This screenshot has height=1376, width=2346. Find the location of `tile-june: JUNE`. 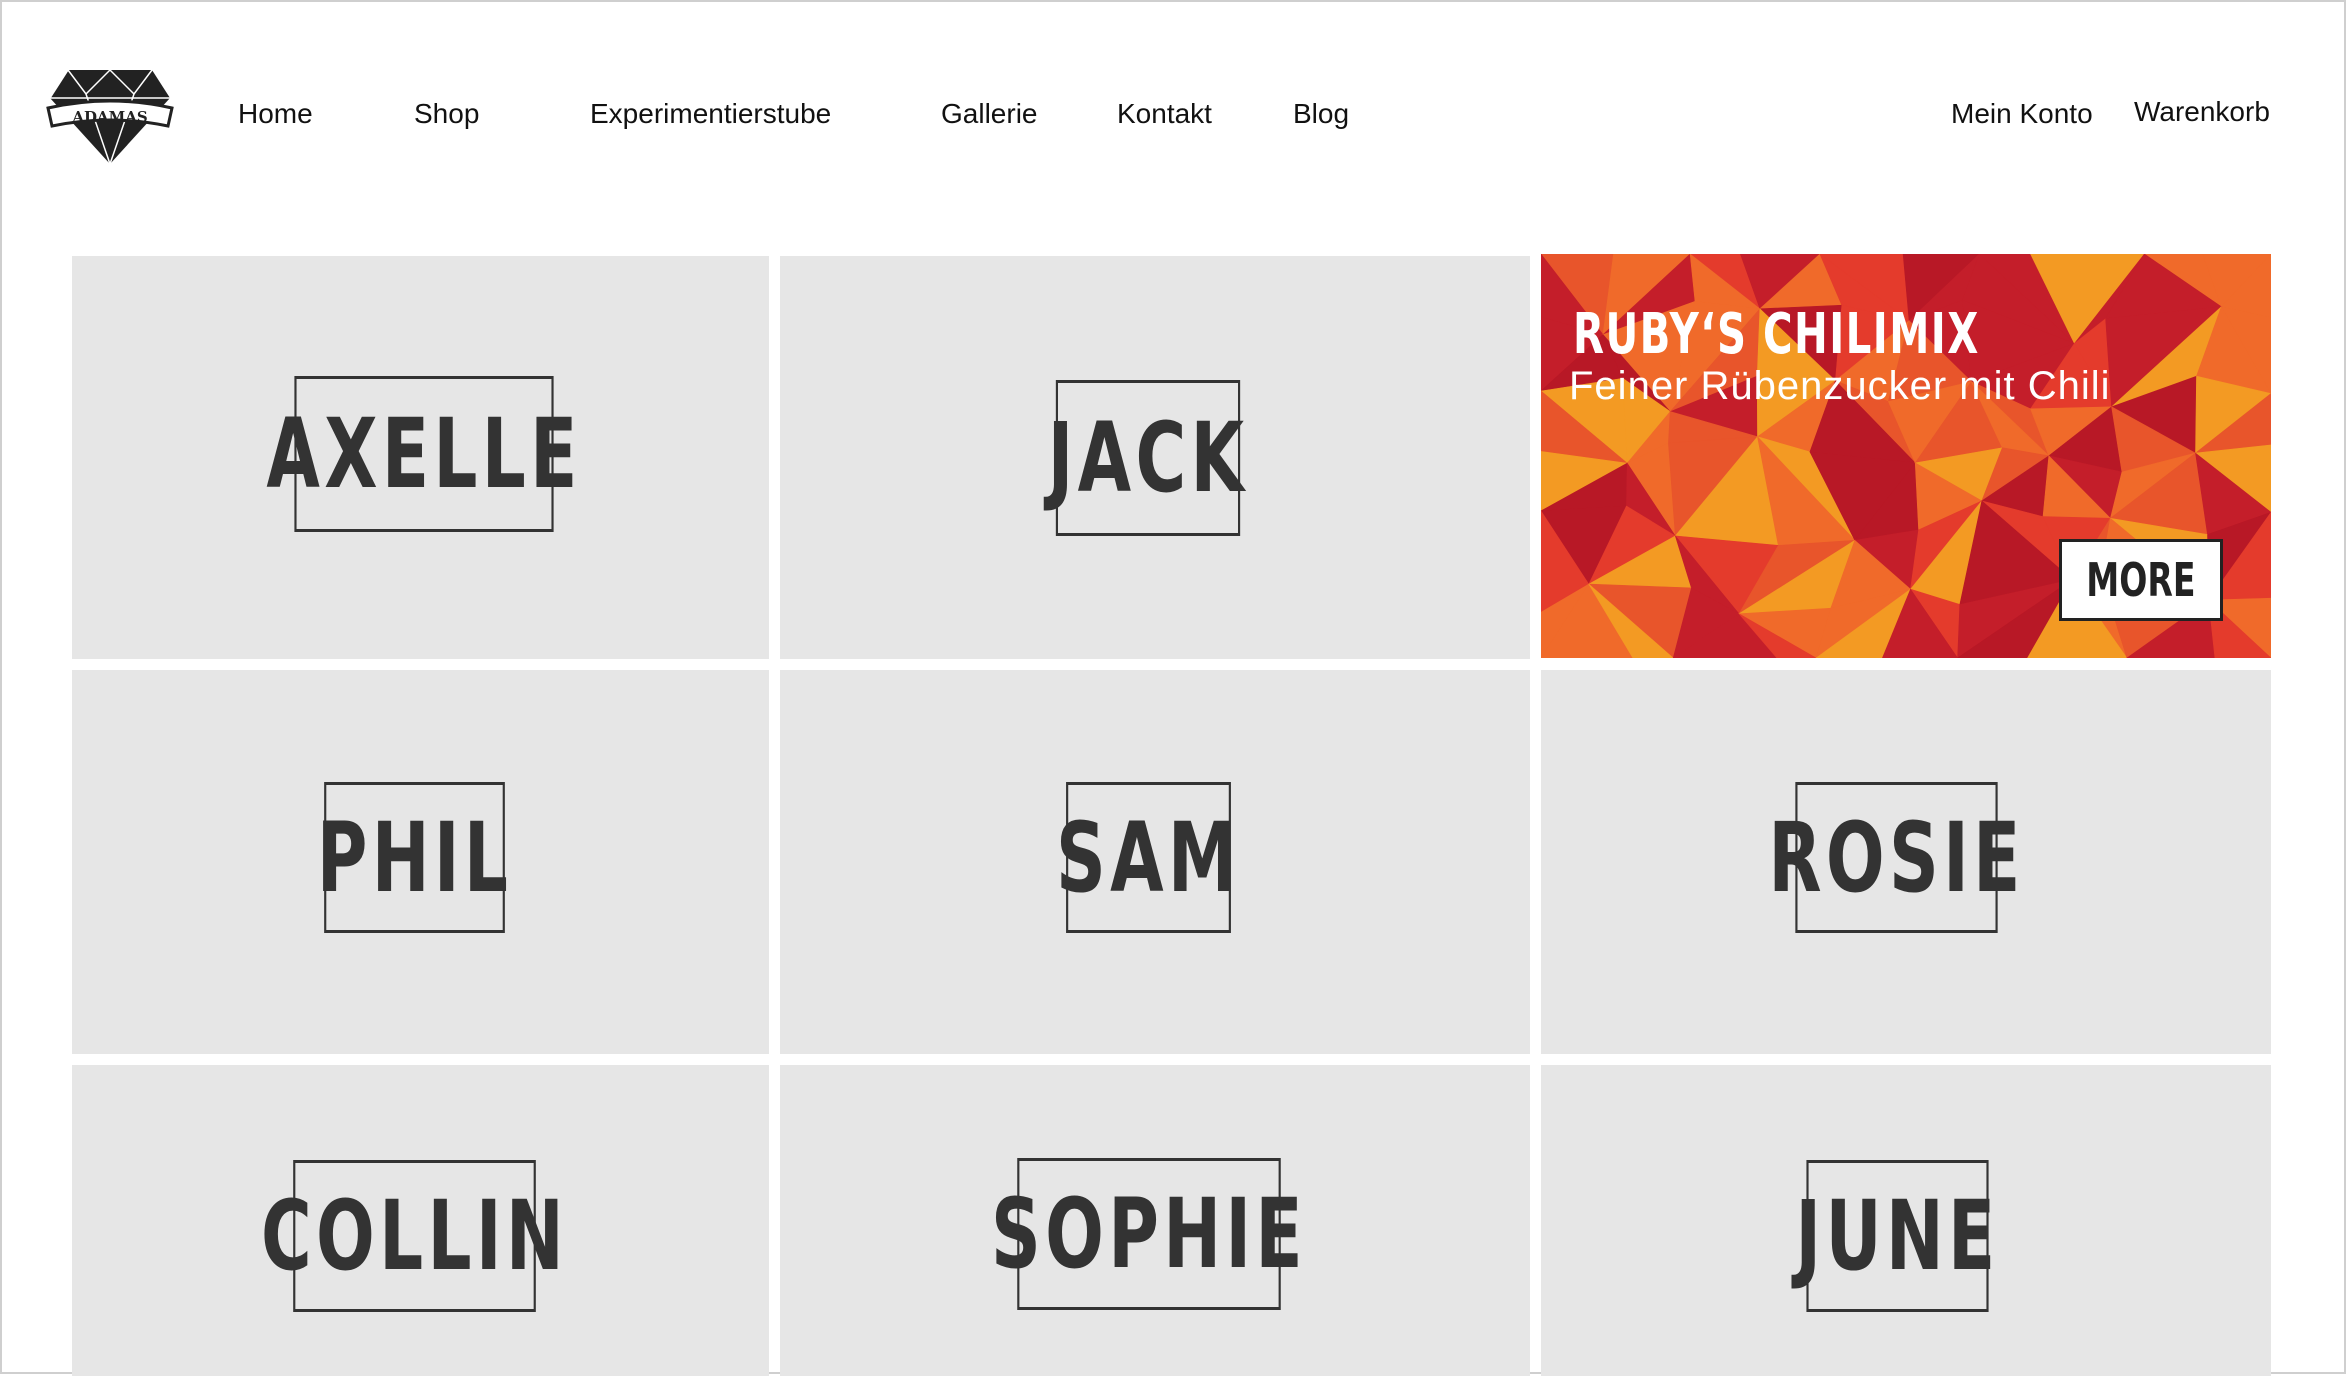

tile-june: JUNE is located at coordinates (1906, 1220).